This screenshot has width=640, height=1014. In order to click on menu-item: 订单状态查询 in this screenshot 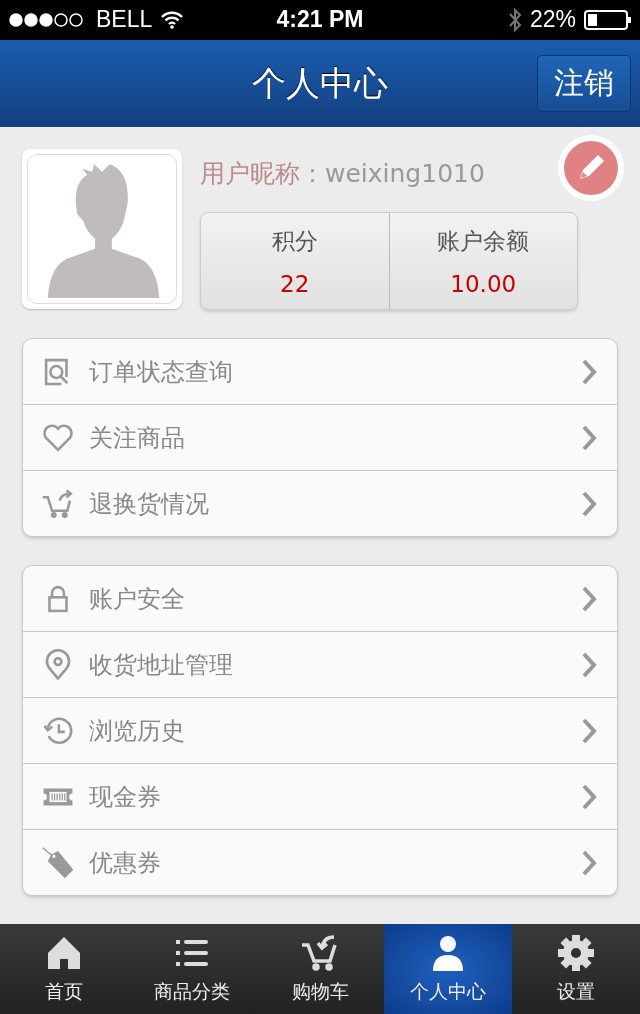, I will do `click(320, 372)`.